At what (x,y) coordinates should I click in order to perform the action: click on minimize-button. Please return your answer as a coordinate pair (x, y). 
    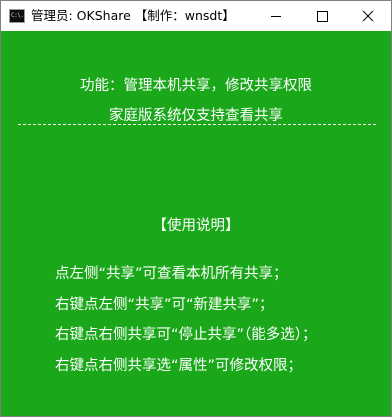
    Looking at the image, I should click on (276, 16).